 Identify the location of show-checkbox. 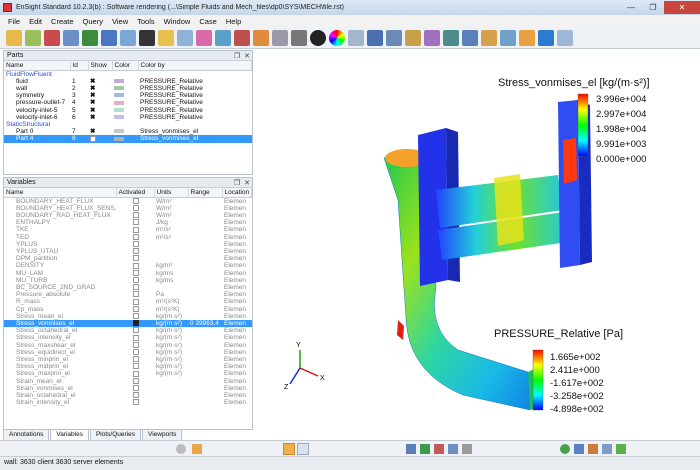
(93, 138).